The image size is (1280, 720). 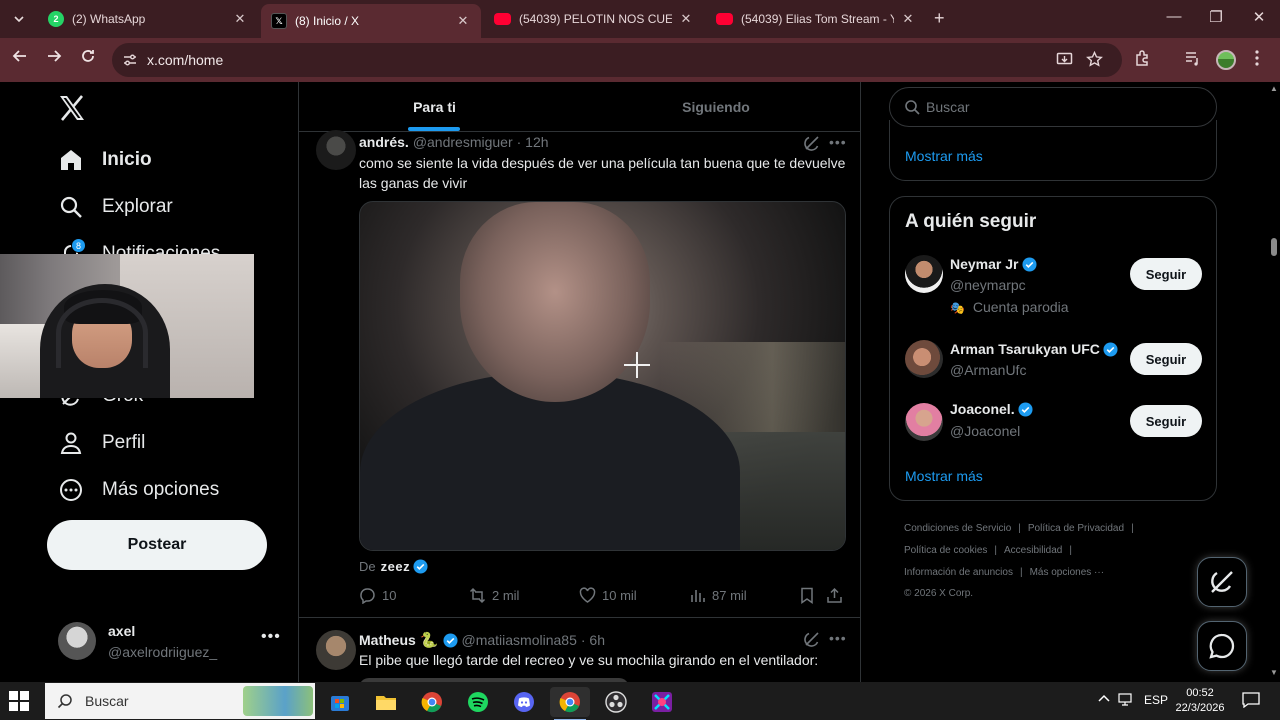 I want to click on reply-count: 10, so click(x=389, y=595).